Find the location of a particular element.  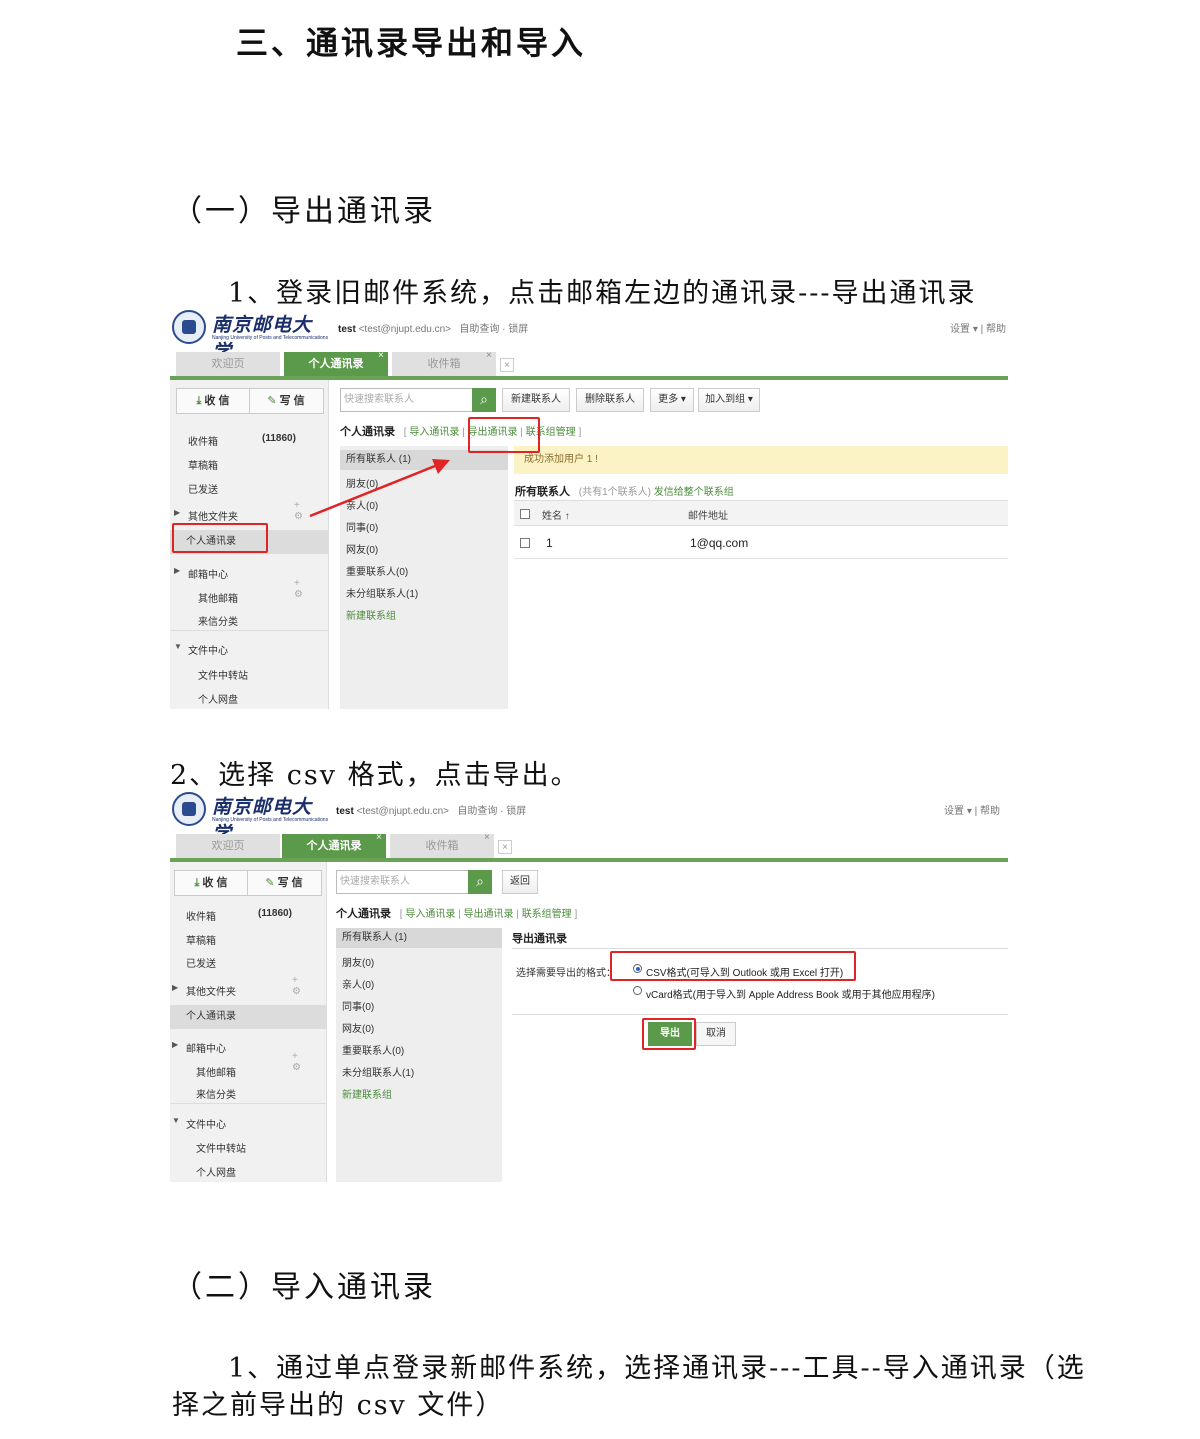

more-dropdown: 更多 ▾ is located at coordinates (672, 400).